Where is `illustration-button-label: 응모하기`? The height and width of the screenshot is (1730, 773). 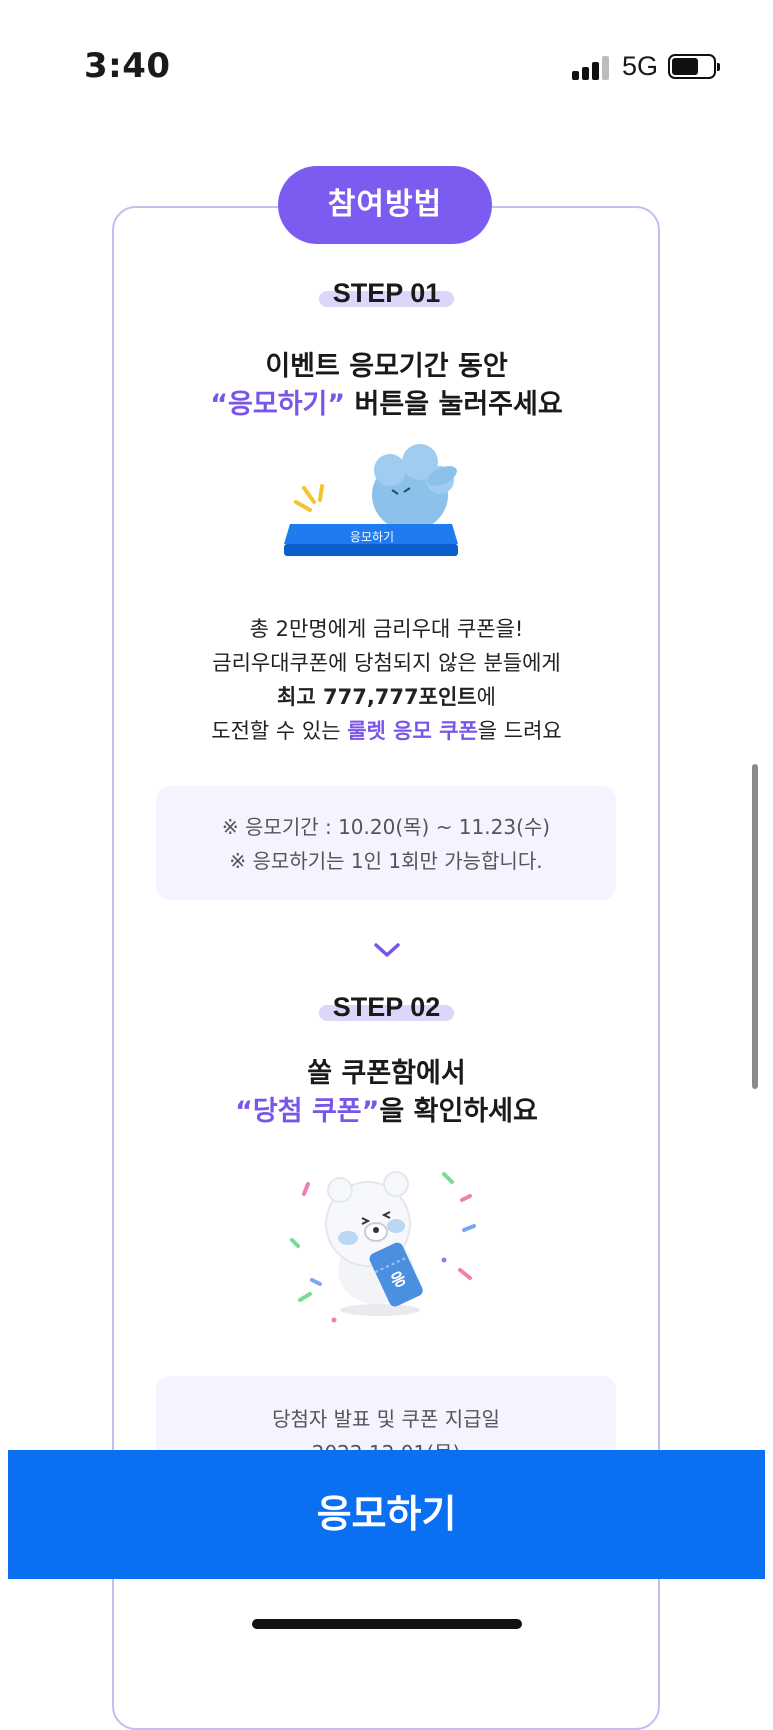 illustration-button-label: 응모하기 is located at coordinates (372, 537).